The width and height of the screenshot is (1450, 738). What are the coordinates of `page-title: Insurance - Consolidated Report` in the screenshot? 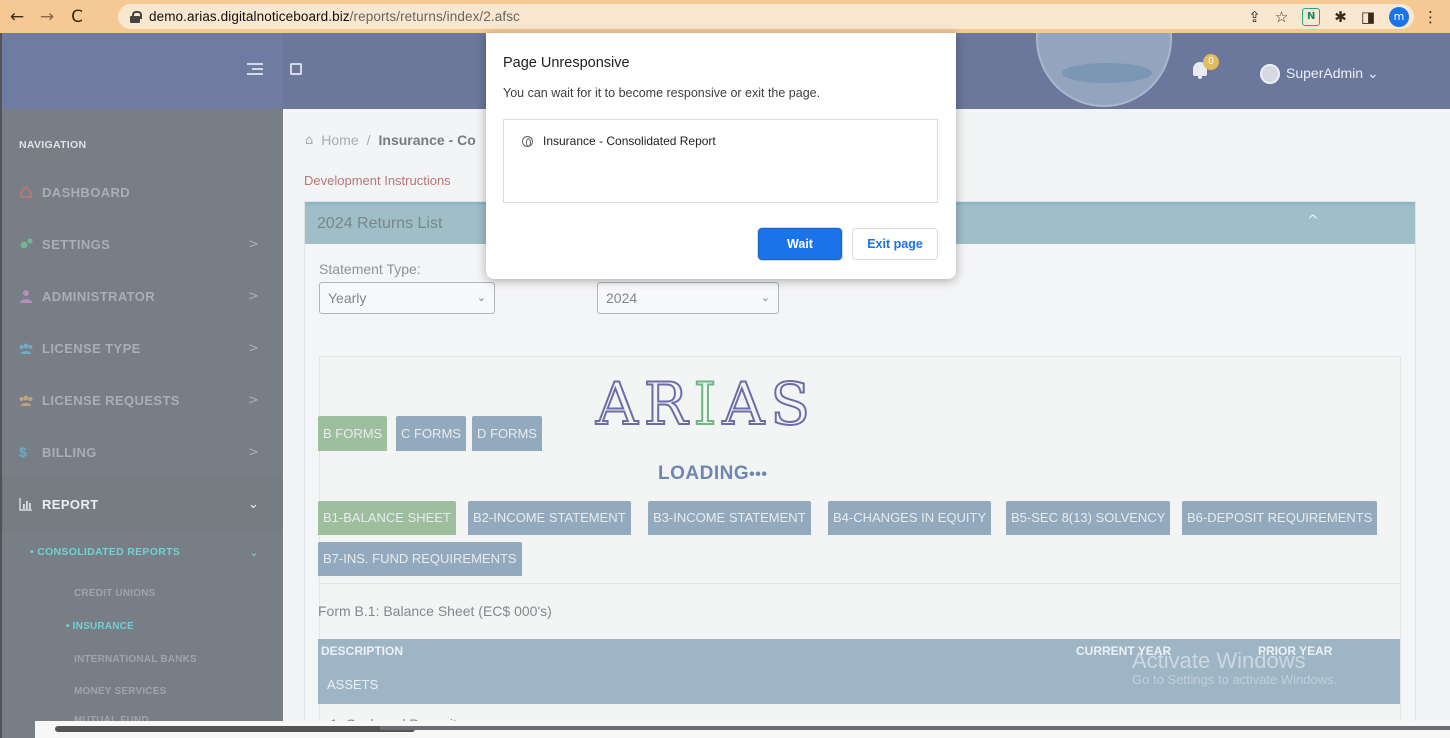 It's located at (629, 141).